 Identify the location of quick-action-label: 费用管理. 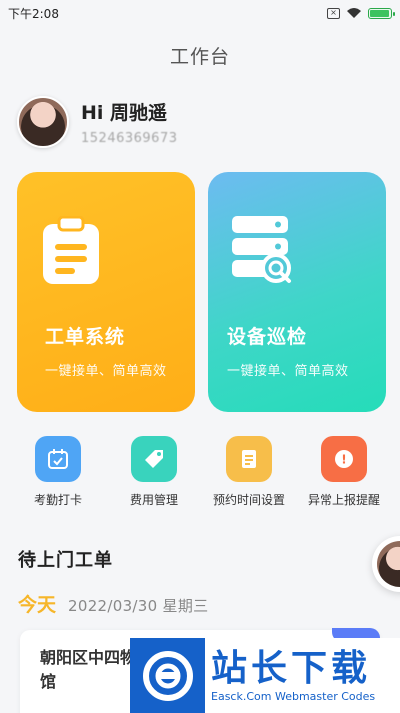
(153, 500).